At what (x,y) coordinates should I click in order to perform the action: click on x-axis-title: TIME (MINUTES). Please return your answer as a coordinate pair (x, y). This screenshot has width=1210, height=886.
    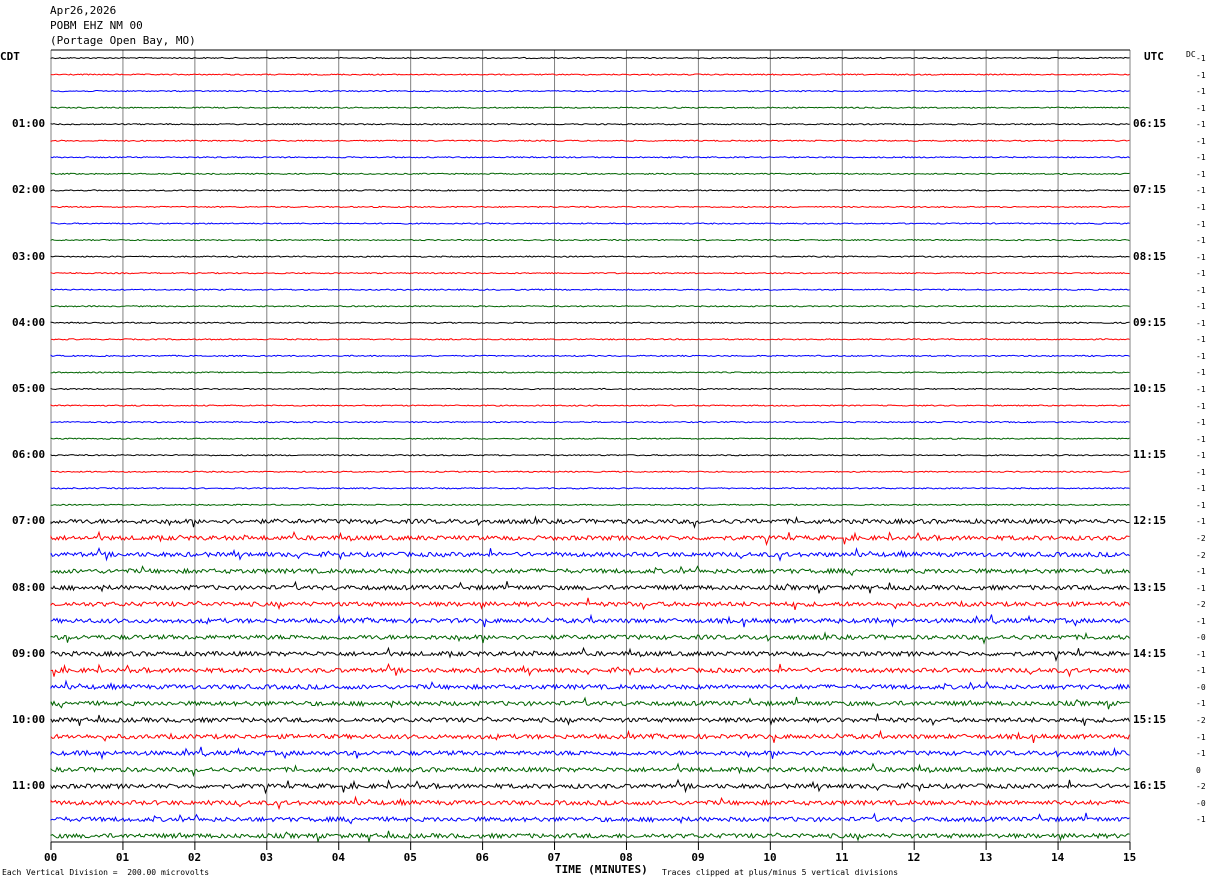
    Looking at the image, I should click on (601, 869).